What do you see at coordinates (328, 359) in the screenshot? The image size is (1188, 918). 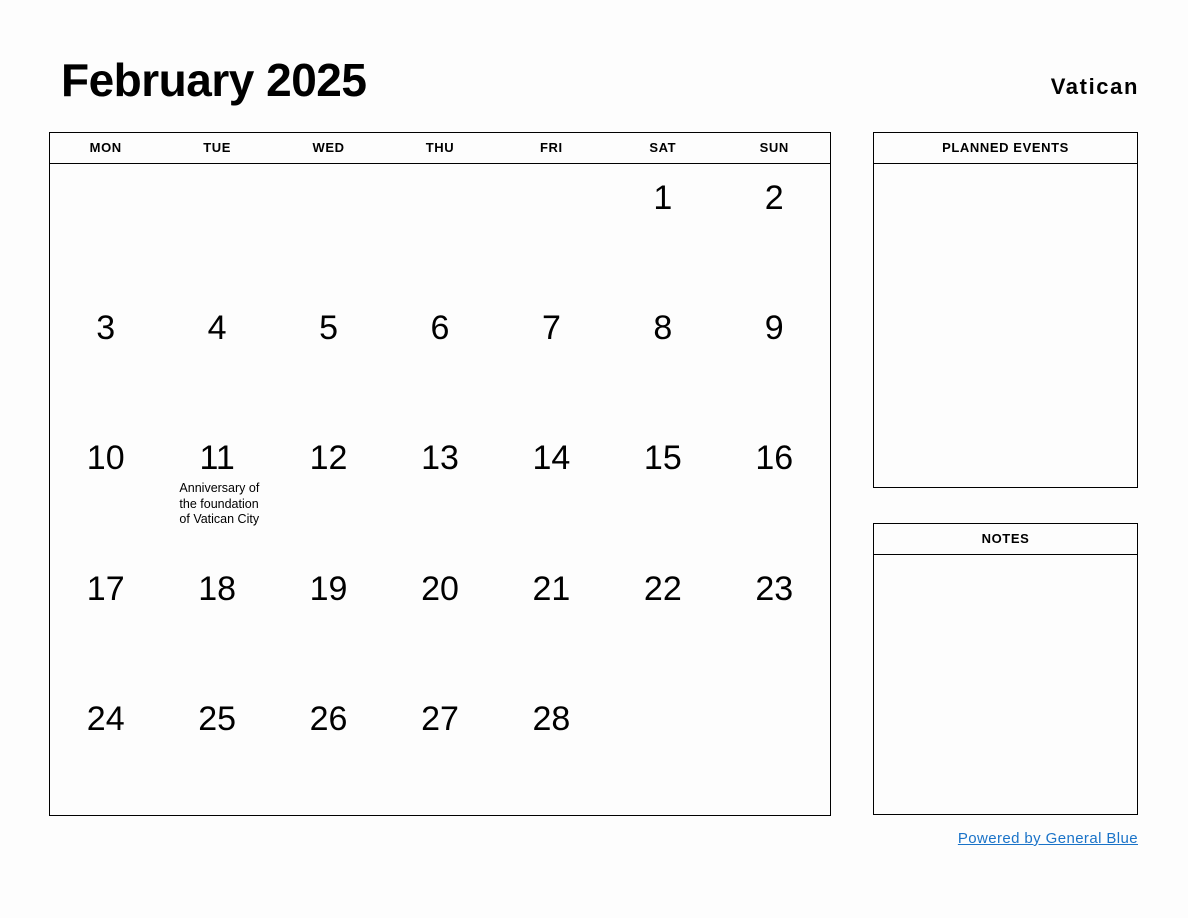 I see `day-cell: 5` at bounding box center [328, 359].